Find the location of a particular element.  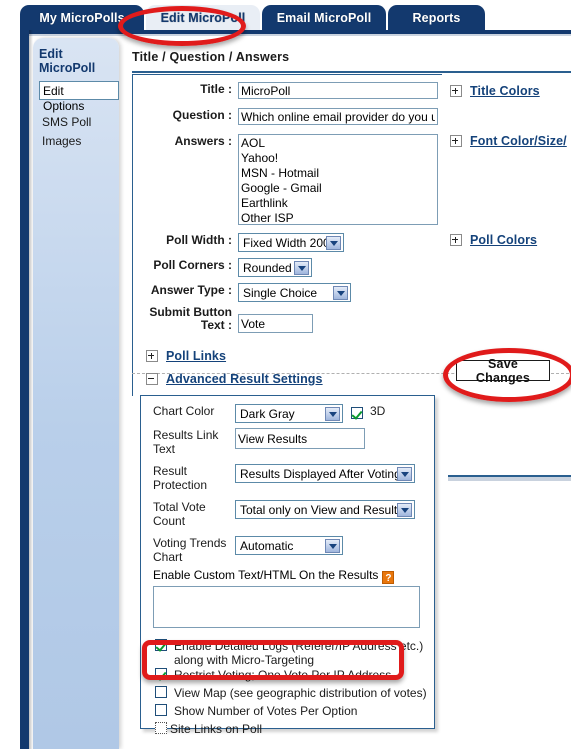

row-results-link-text: Results Link Text is located at coordinates (259, 442).